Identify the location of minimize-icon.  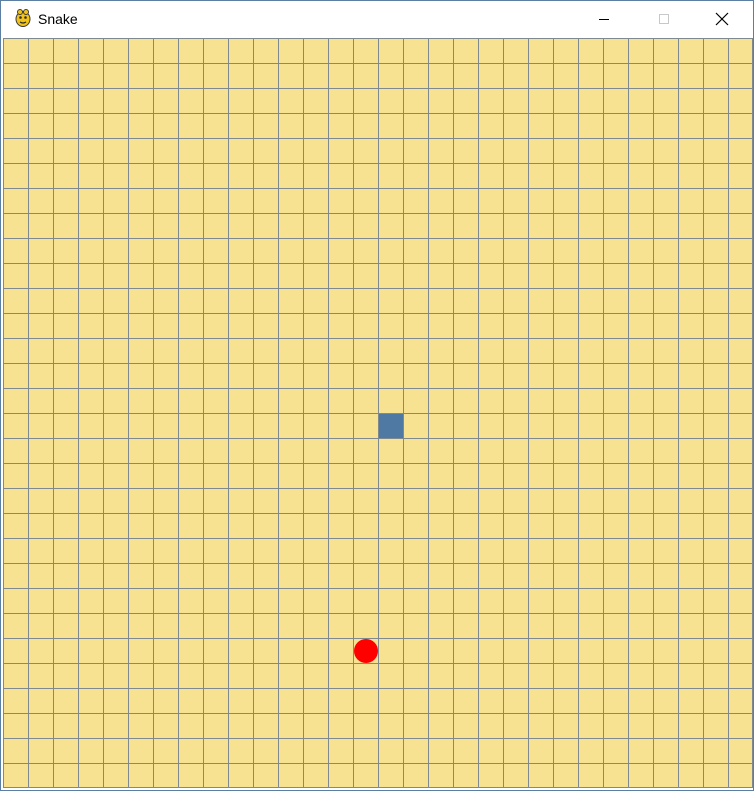
(604, 19).